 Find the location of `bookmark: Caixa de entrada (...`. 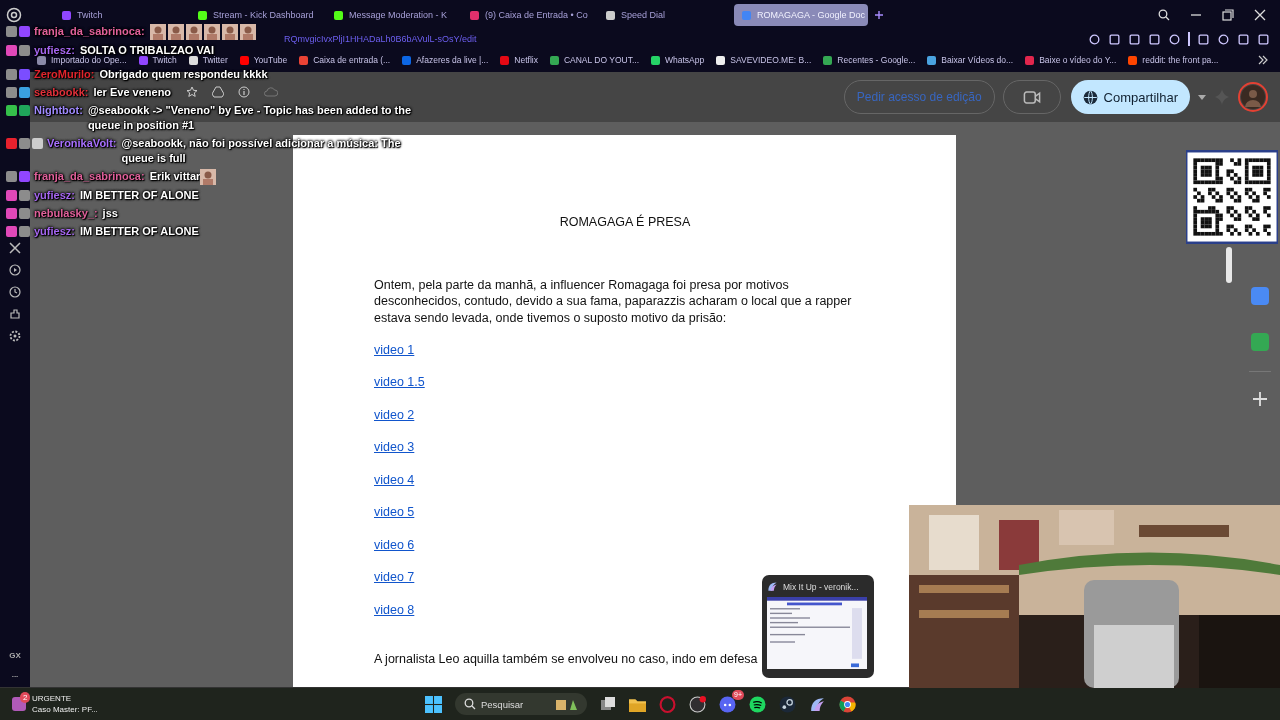

bookmark: Caixa de entrada (... is located at coordinates (345, 60).